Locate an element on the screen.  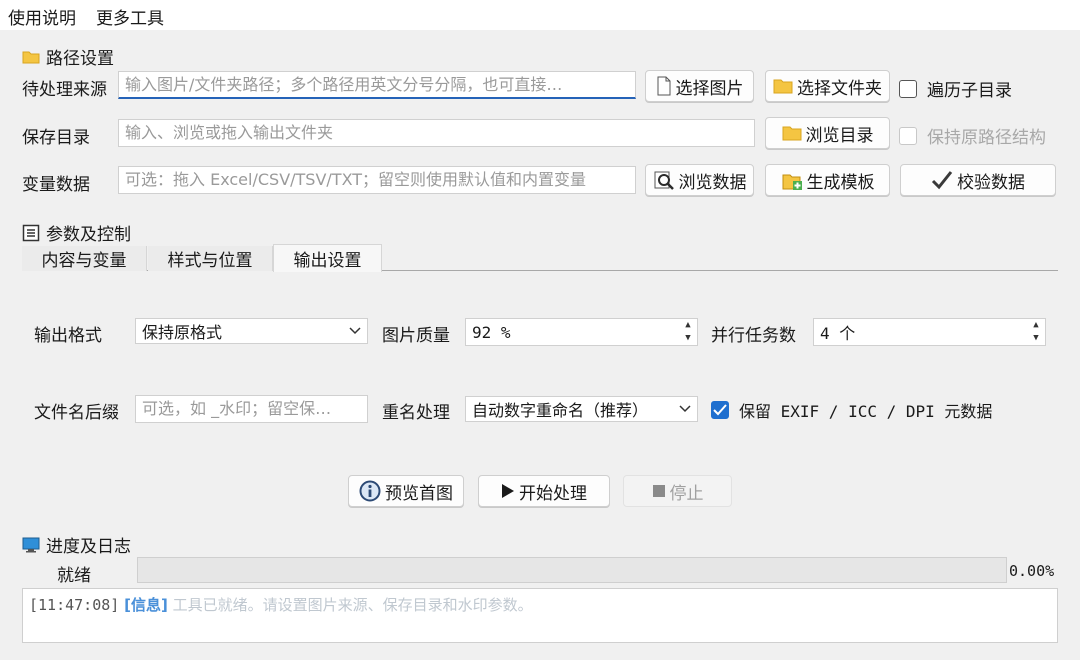
status-label: 就绪 is located at coordinates (74, 576).